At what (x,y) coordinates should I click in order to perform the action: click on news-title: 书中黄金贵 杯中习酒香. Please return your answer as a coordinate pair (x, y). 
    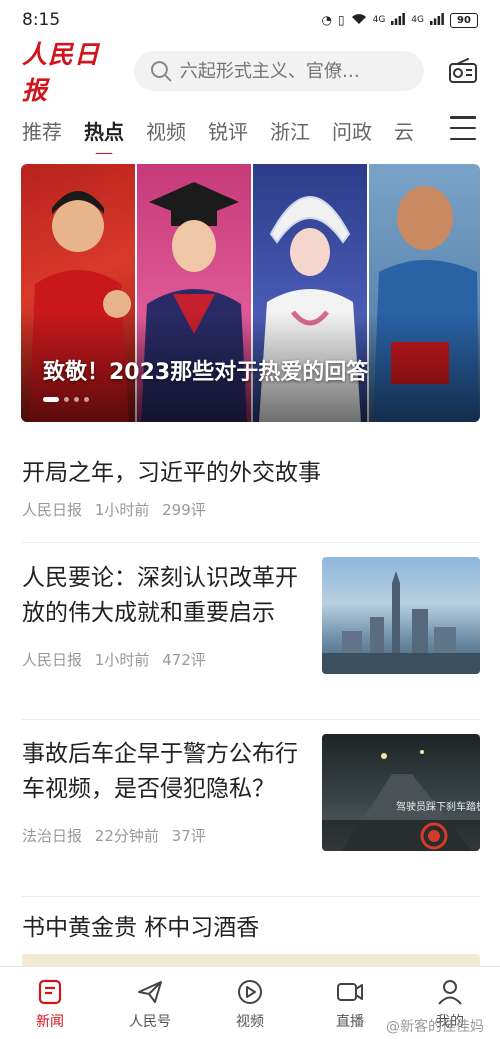
    Looking at the image, I should click on (141, 928).